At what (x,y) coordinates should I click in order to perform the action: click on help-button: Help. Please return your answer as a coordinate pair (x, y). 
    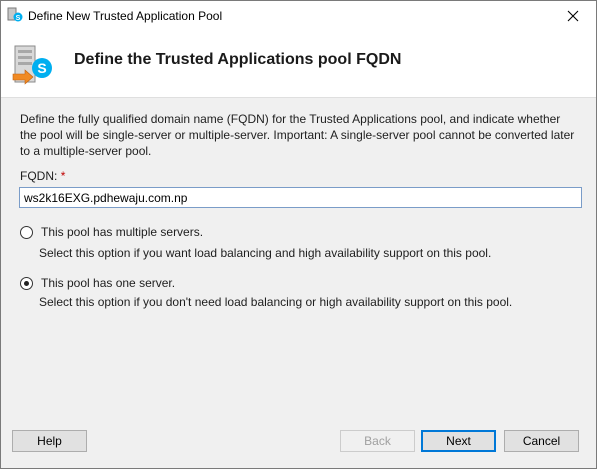
    Looking at the image, I should click on (49, 441).